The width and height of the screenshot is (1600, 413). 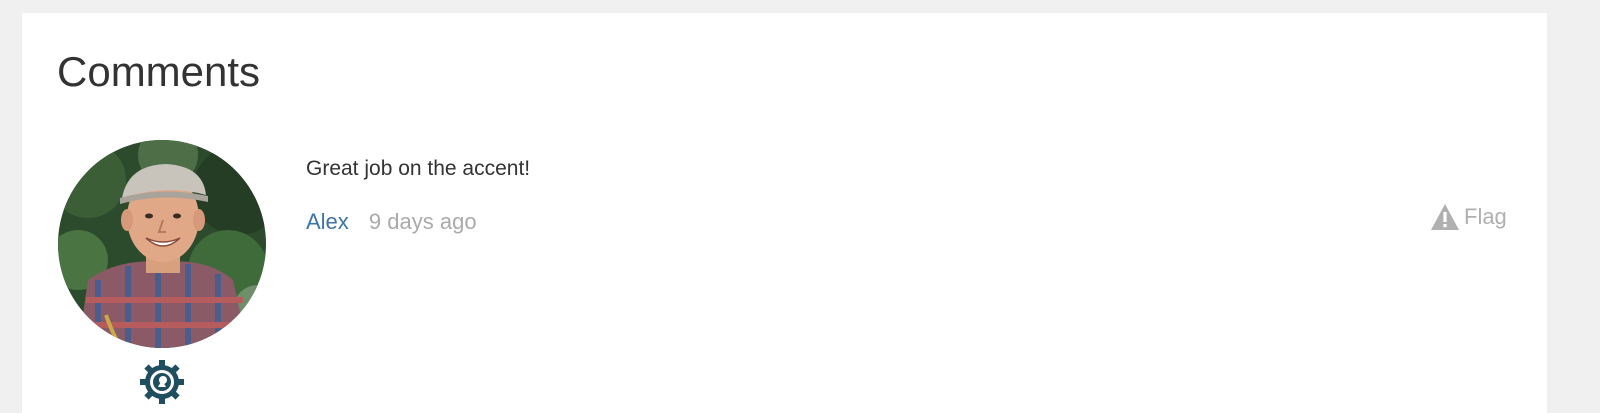 What do you see at coordinates (418, 168) in the screenshot?
I see `comment-text: Great job on the accent!` at bounding box center [418, 168].